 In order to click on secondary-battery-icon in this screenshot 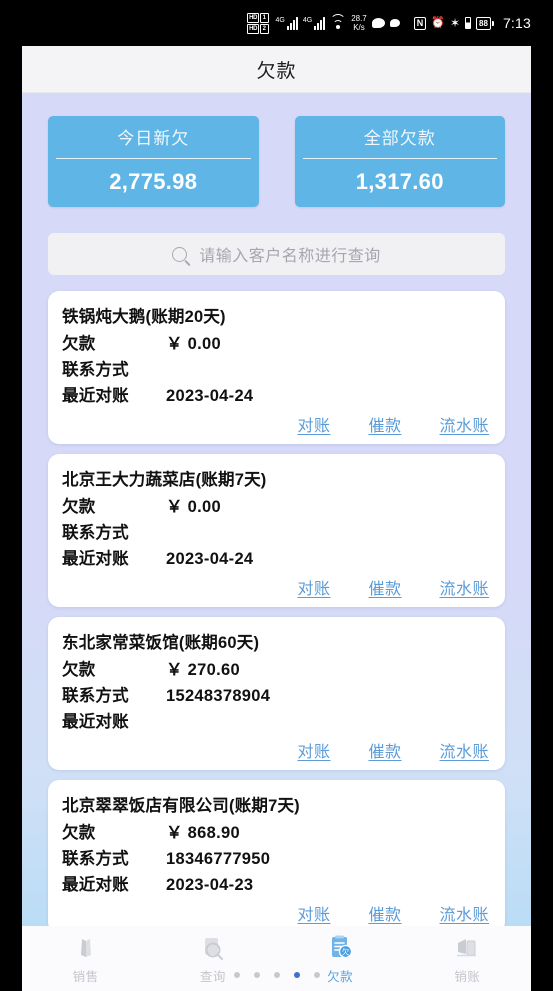, I will do `click(468, 23)`.